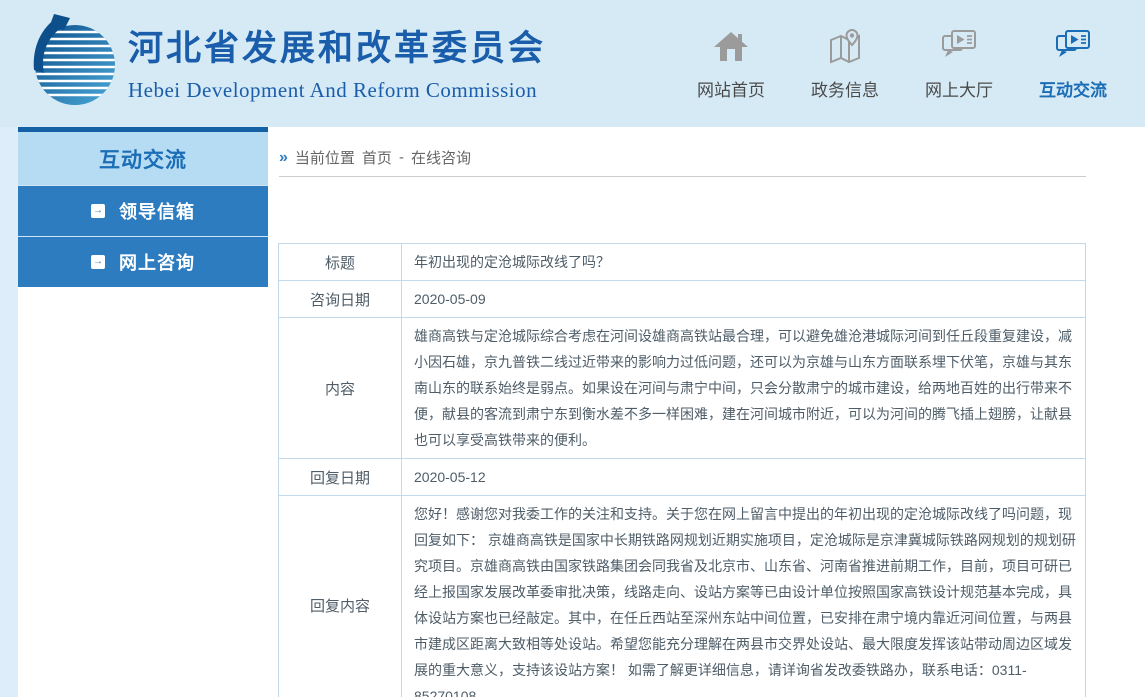 The image size is (1145, 697). I want to click on sidebar-item-leader-mailbox: → 领导信箱, so click(143, 210).